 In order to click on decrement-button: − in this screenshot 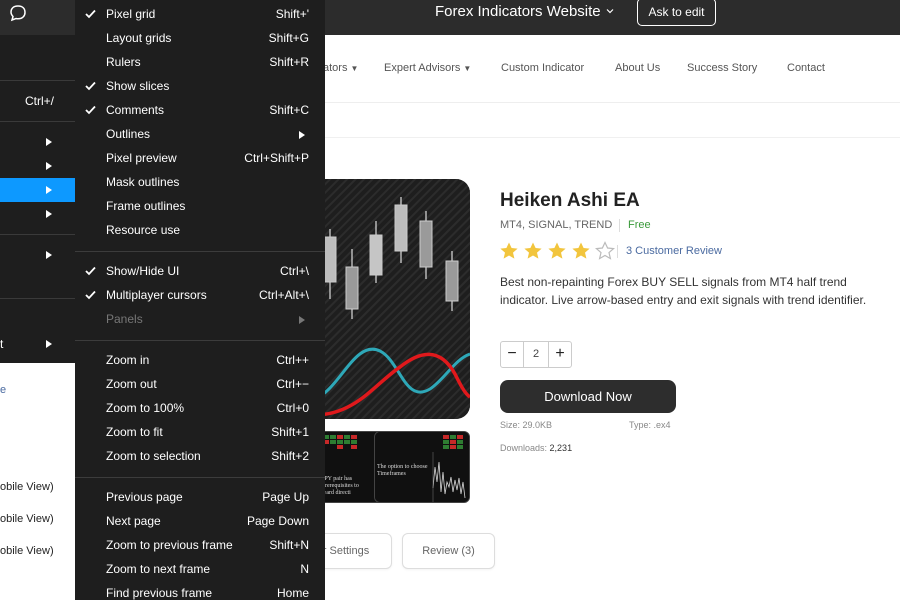, I will do `click(512, 354)`.